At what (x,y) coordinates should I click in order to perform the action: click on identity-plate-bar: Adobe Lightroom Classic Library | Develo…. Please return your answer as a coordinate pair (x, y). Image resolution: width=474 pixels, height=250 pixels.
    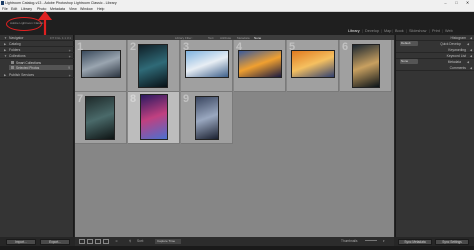
    Looking at the image, I should click on (237, 23).